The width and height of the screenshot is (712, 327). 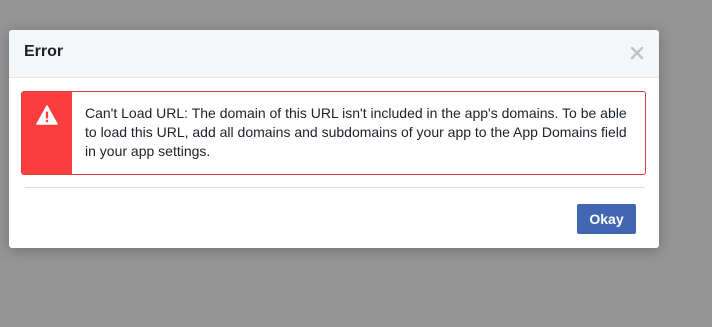 I want to click on footer-divider, so click(x=335, y=187).